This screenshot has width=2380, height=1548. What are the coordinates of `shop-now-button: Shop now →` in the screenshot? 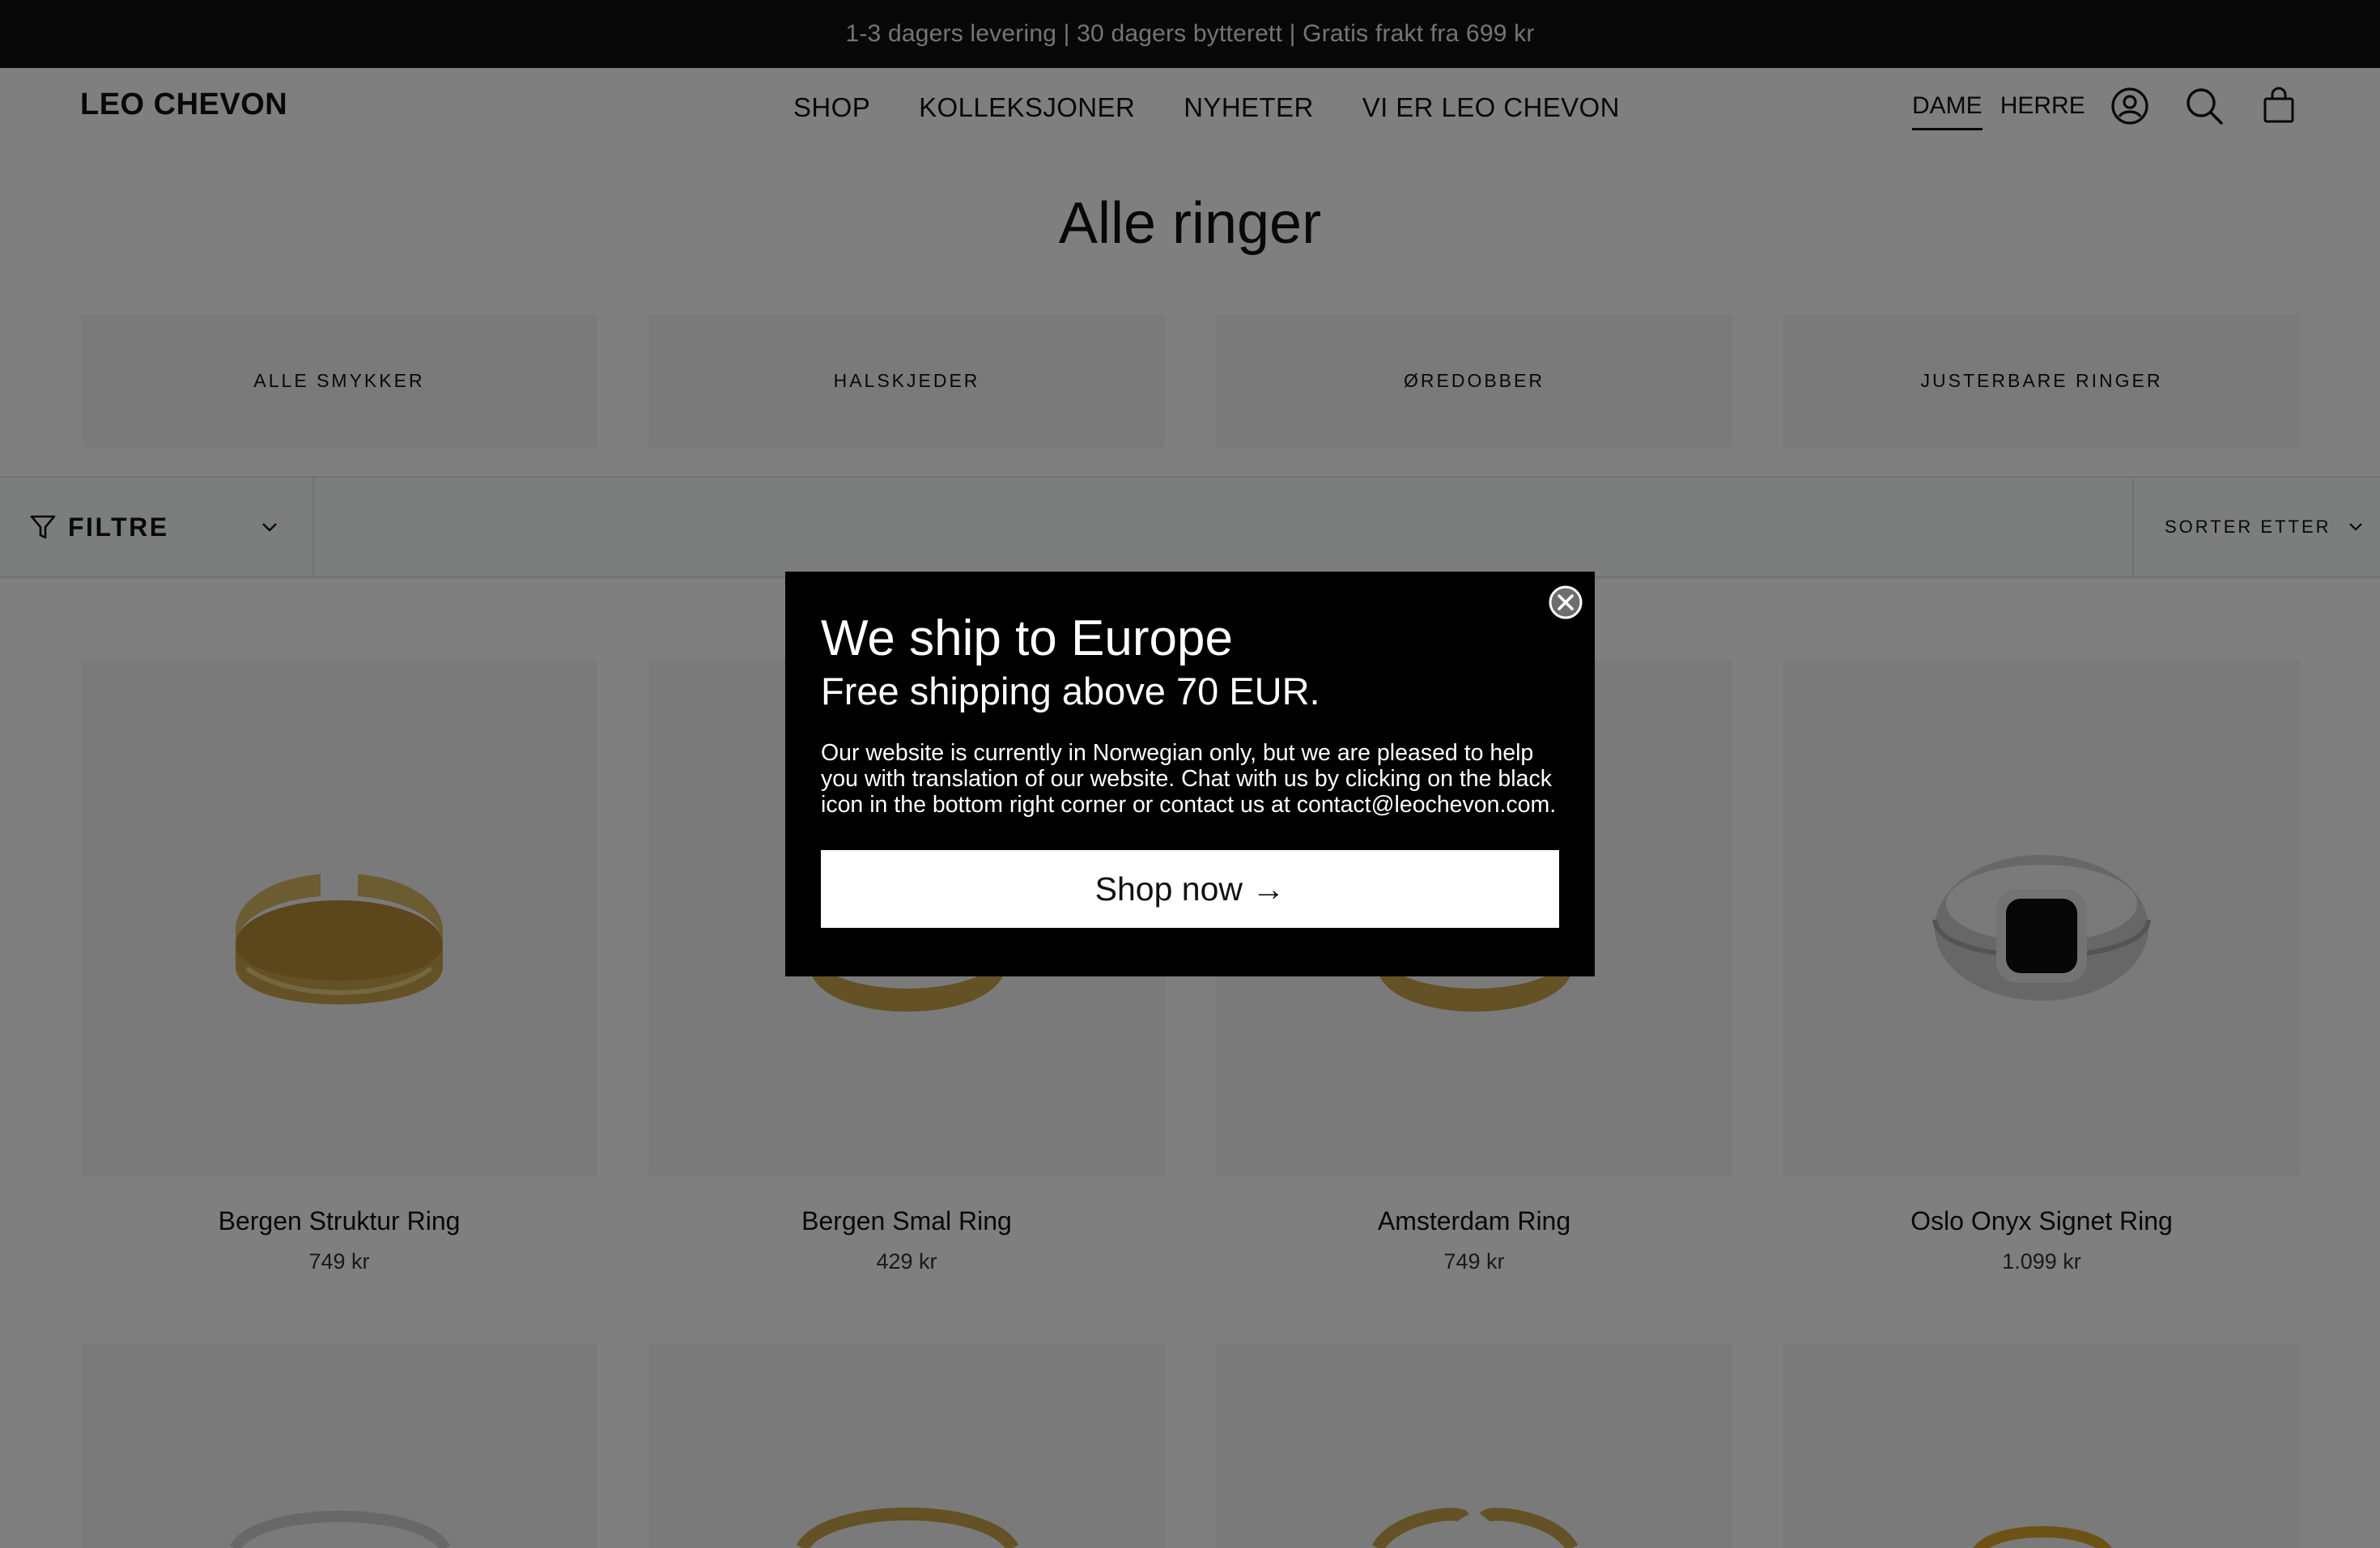 It's located at (1190, 889).